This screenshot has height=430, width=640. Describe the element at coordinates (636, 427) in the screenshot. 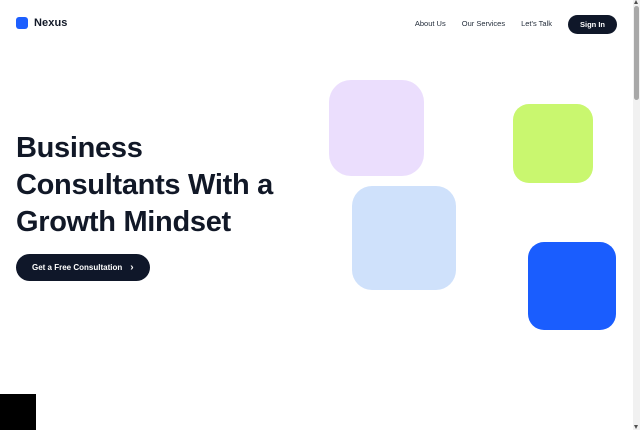

I see `scroll-down-arrow-icon` at that location.